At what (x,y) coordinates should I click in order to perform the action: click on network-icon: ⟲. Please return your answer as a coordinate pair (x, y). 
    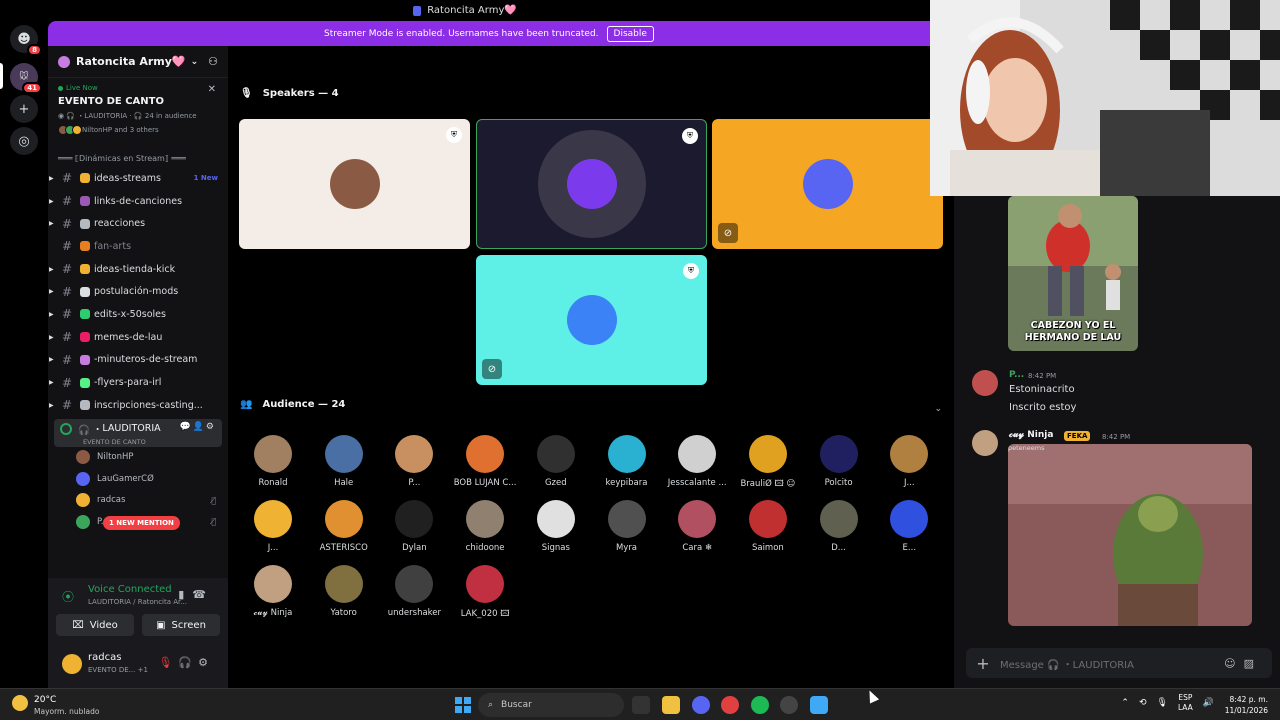
    Looking at the image, I should click on (1143, 703).